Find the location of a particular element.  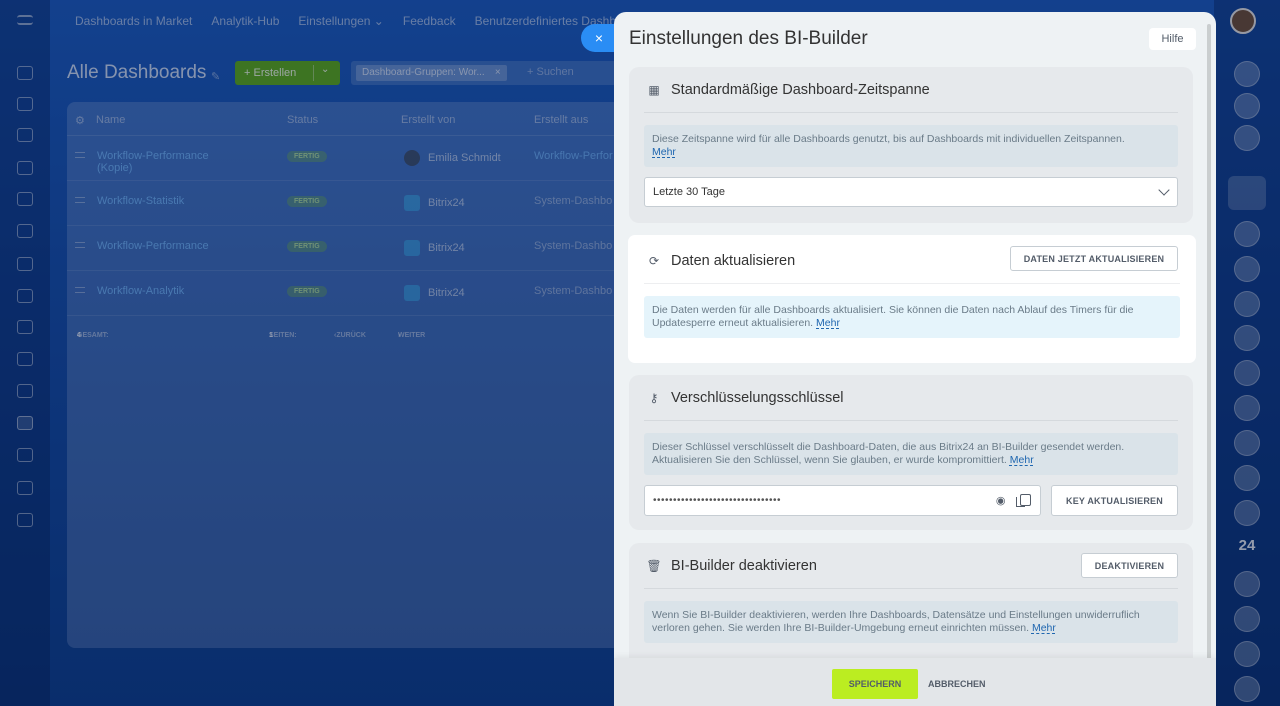

section-header: 🗑 BI-Builder deaktivieren is located at coordinates (731, 565).